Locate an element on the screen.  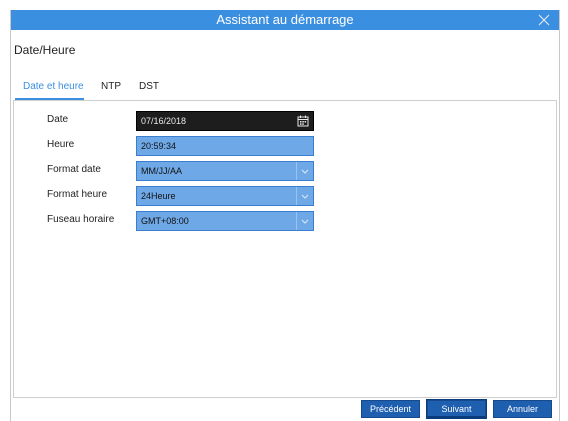
time-label: Heure is located at coordinates (61, 144).